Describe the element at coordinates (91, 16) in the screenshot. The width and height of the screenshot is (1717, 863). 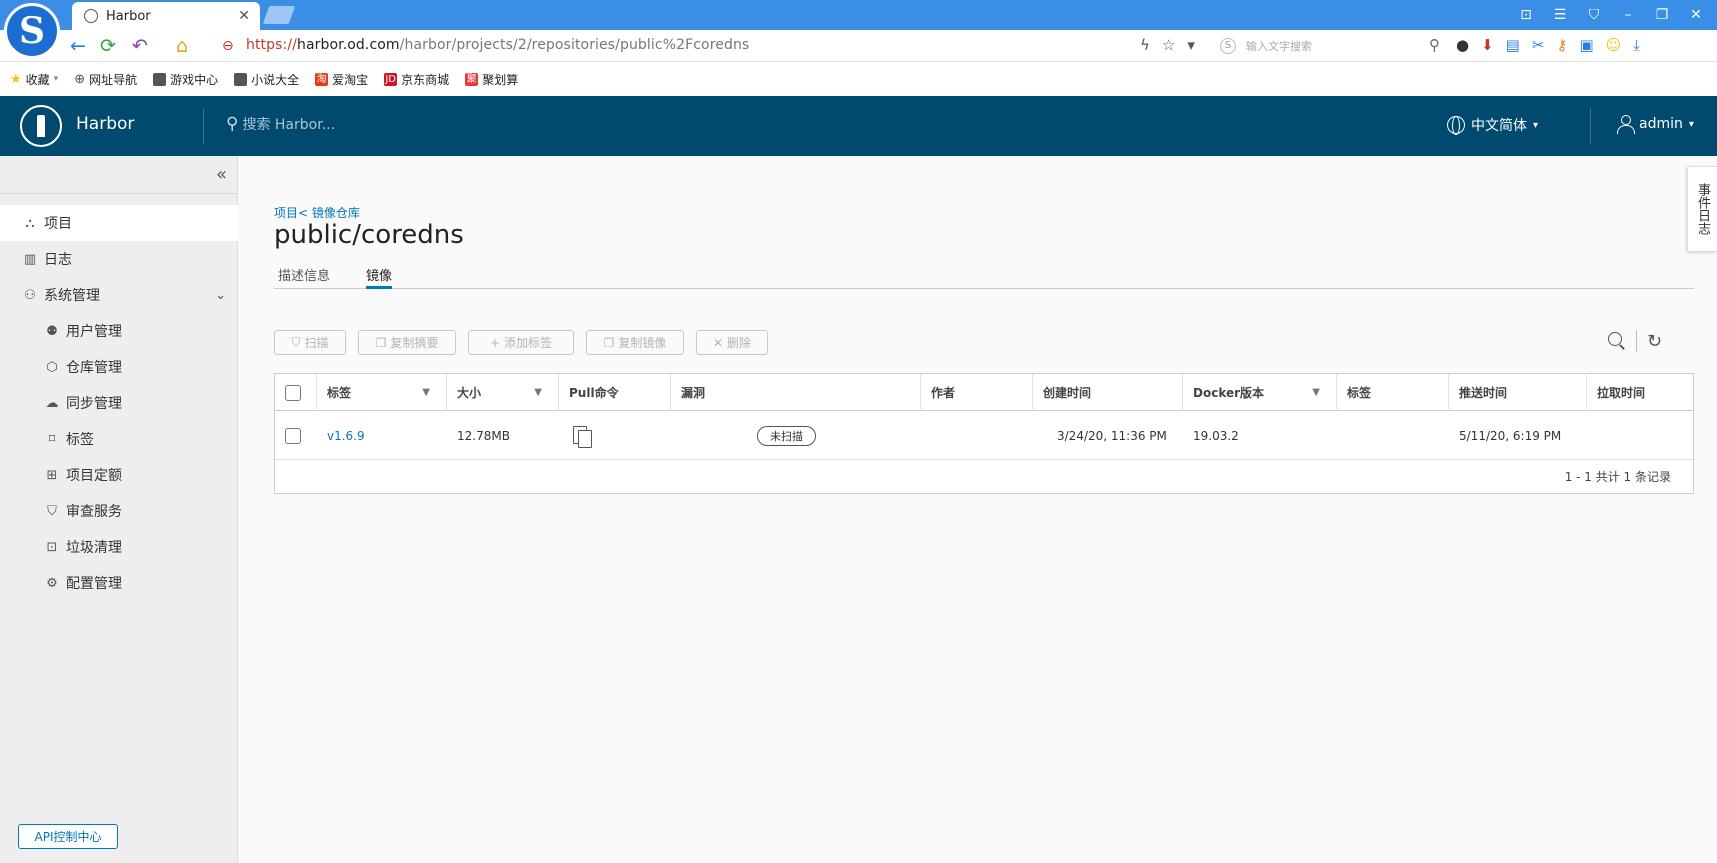
I see `harbor-favicon-icon` at that location.